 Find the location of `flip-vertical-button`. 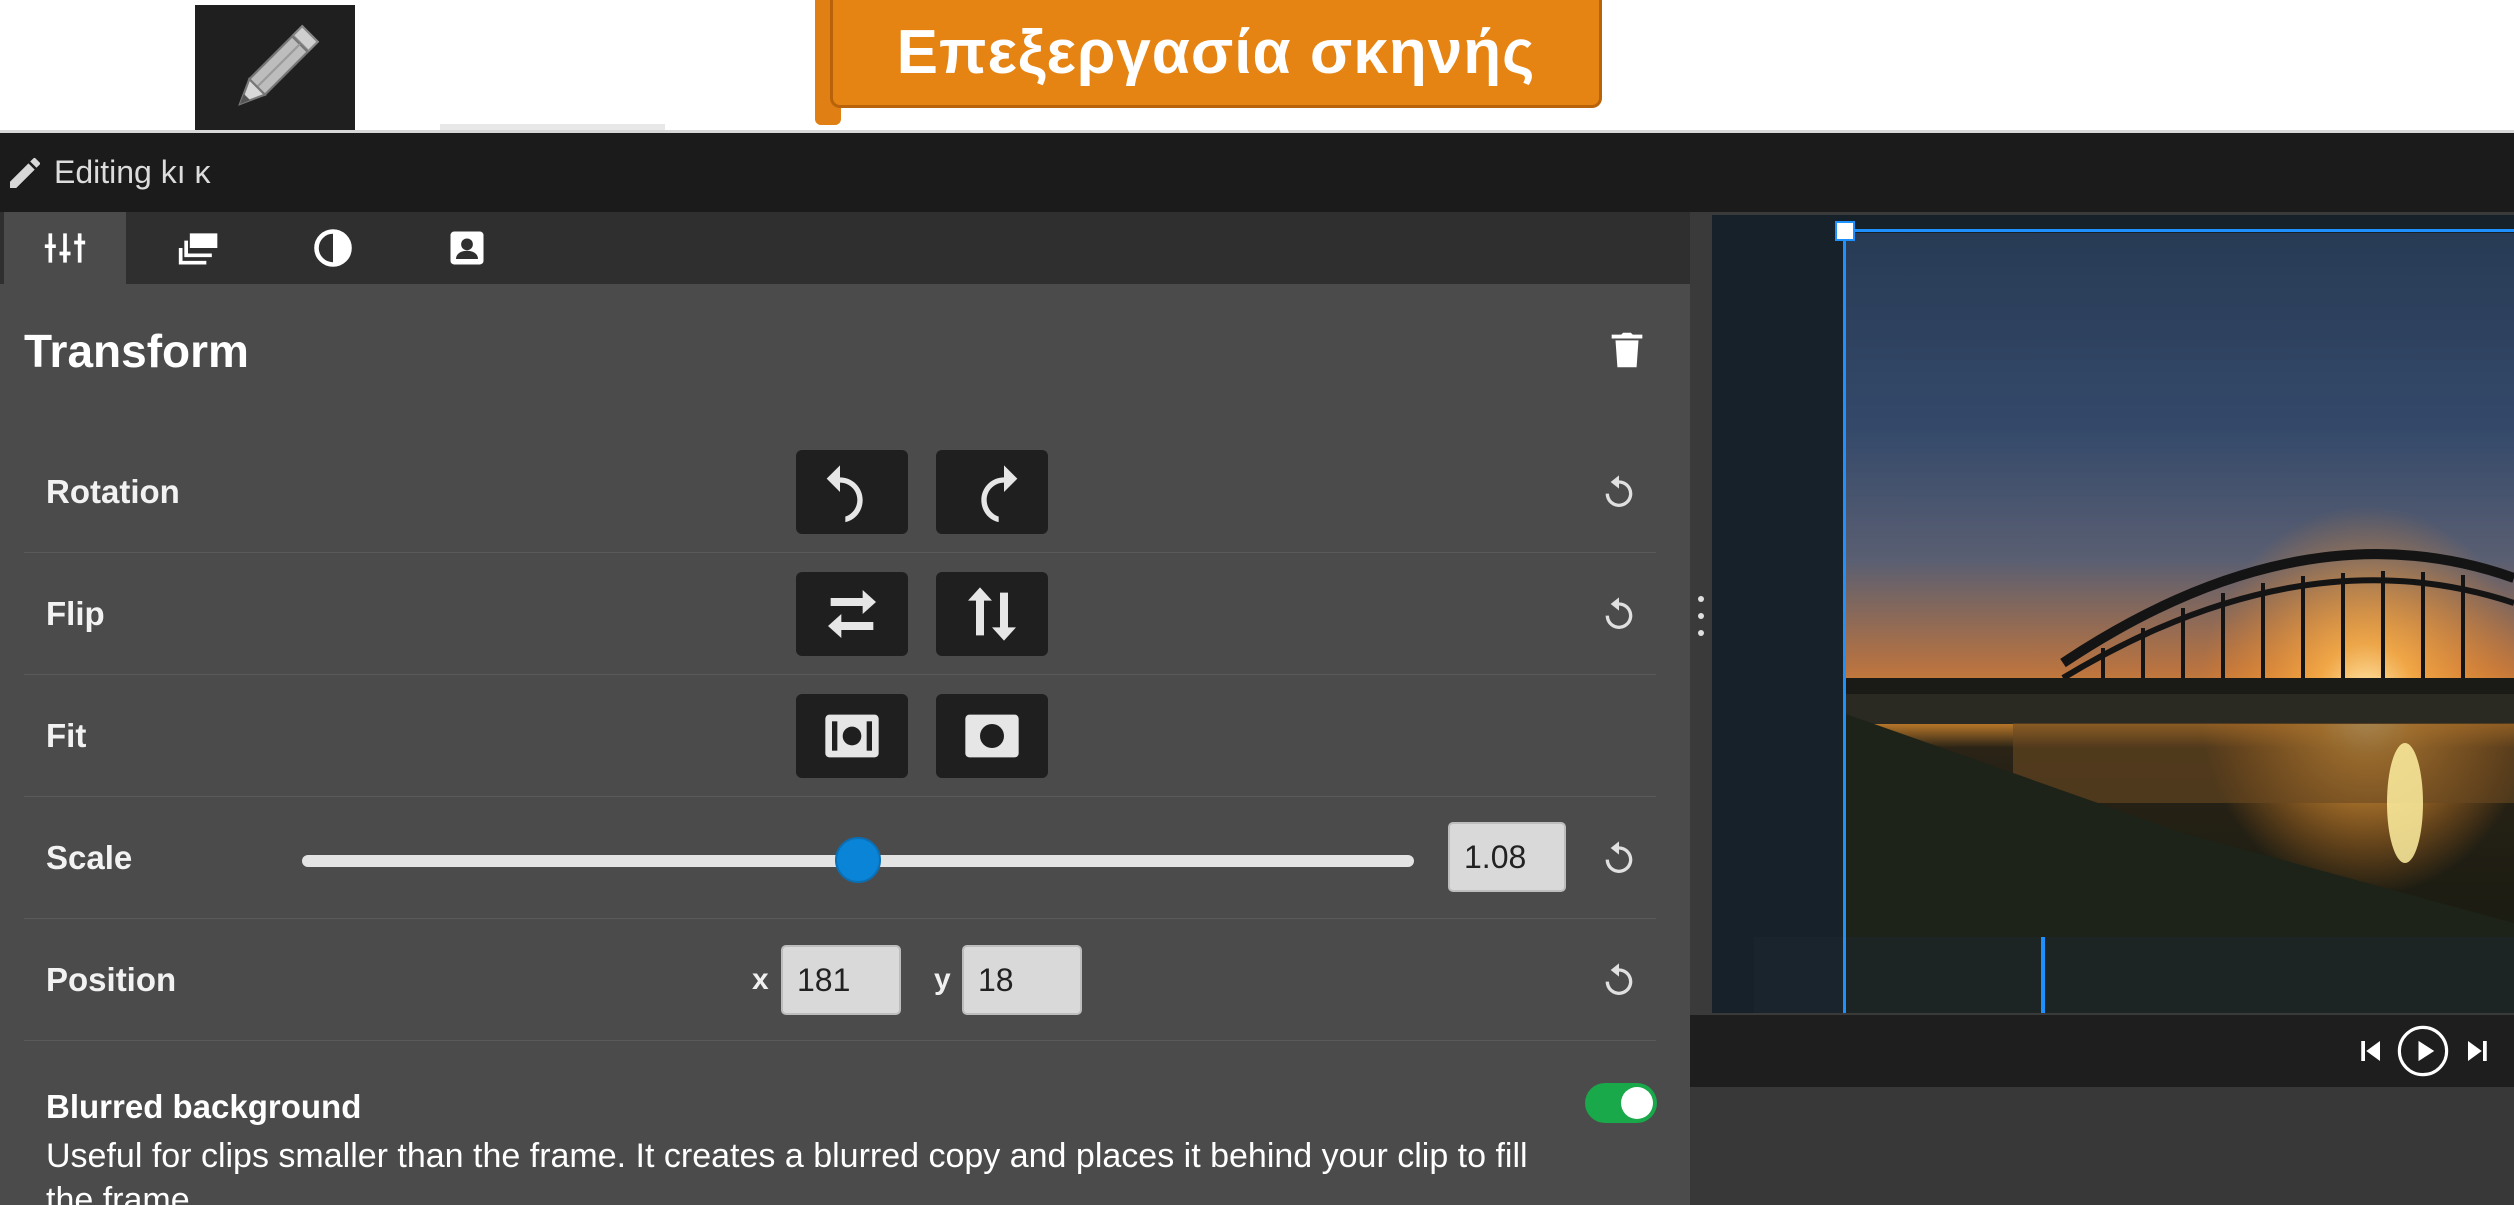

flip-vertical-button is located at coordinates (992, 614).